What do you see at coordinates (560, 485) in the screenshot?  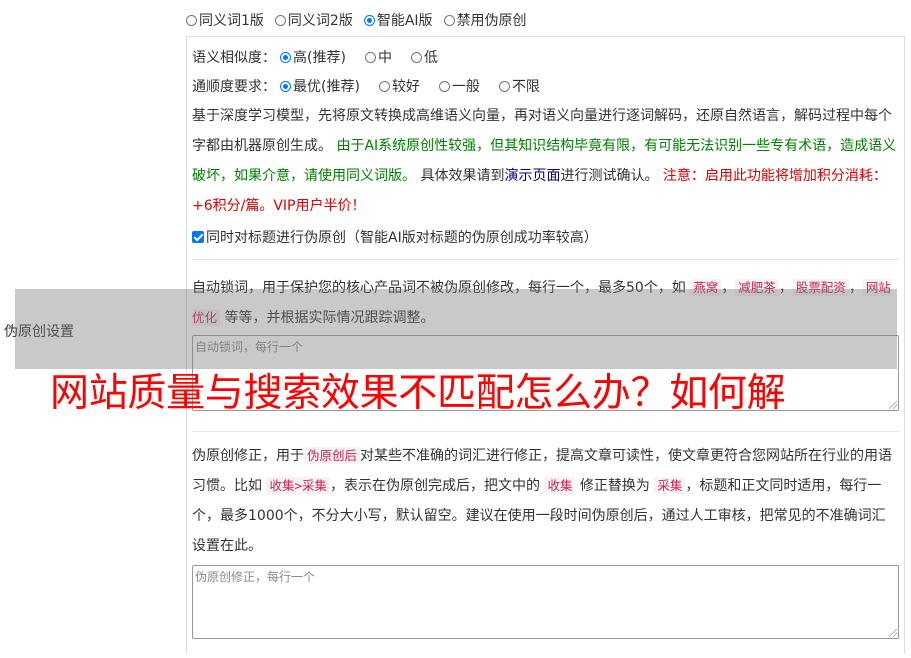 I see `correction-kw-from: 收集` at bounding box center [560, 485].